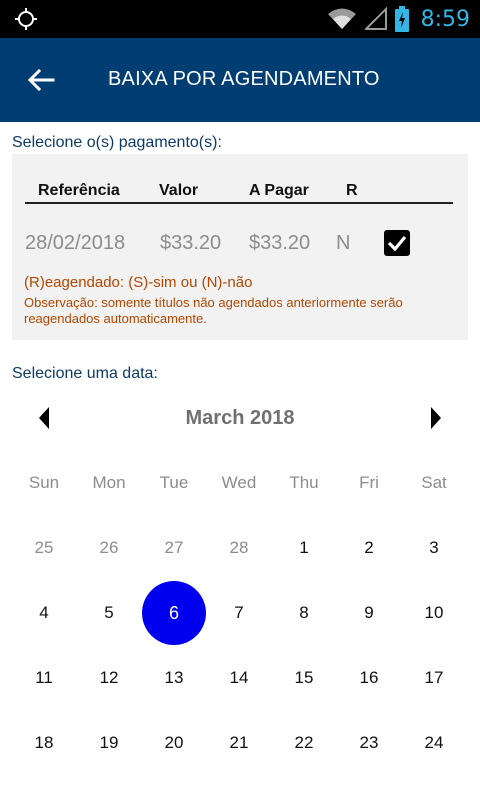  What do you see at coordinates (280, 243) in the screenshot?
I see `cell-a-pagar: $33.20` at bounding box center [280, 243].